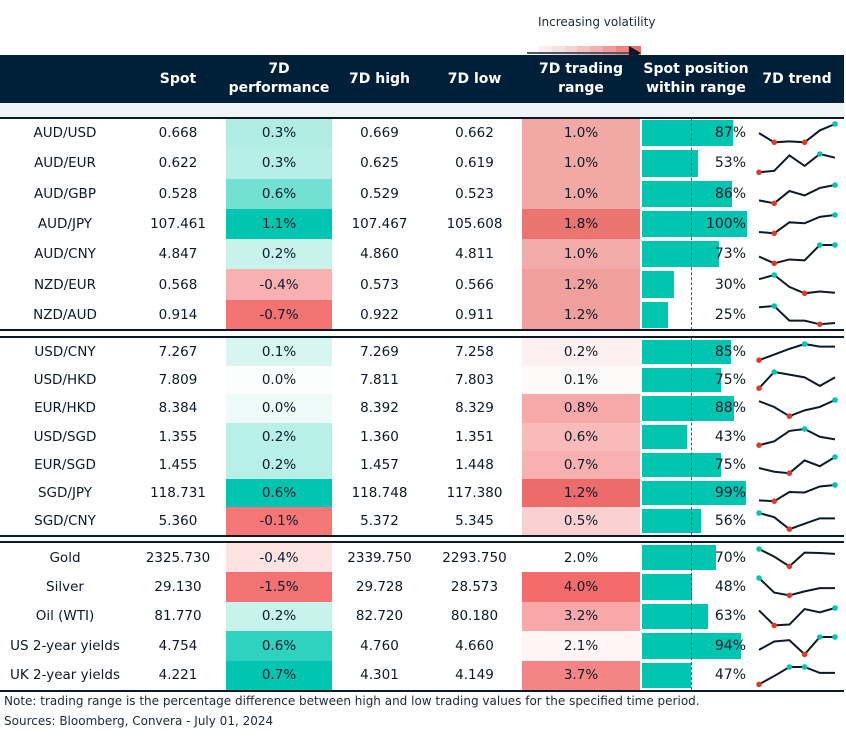 The image size is (846, 742). What do you see at coordinates (474, 616) in the screenshot?
I see `low-value: 80.180` at bounding box center [474, 616].